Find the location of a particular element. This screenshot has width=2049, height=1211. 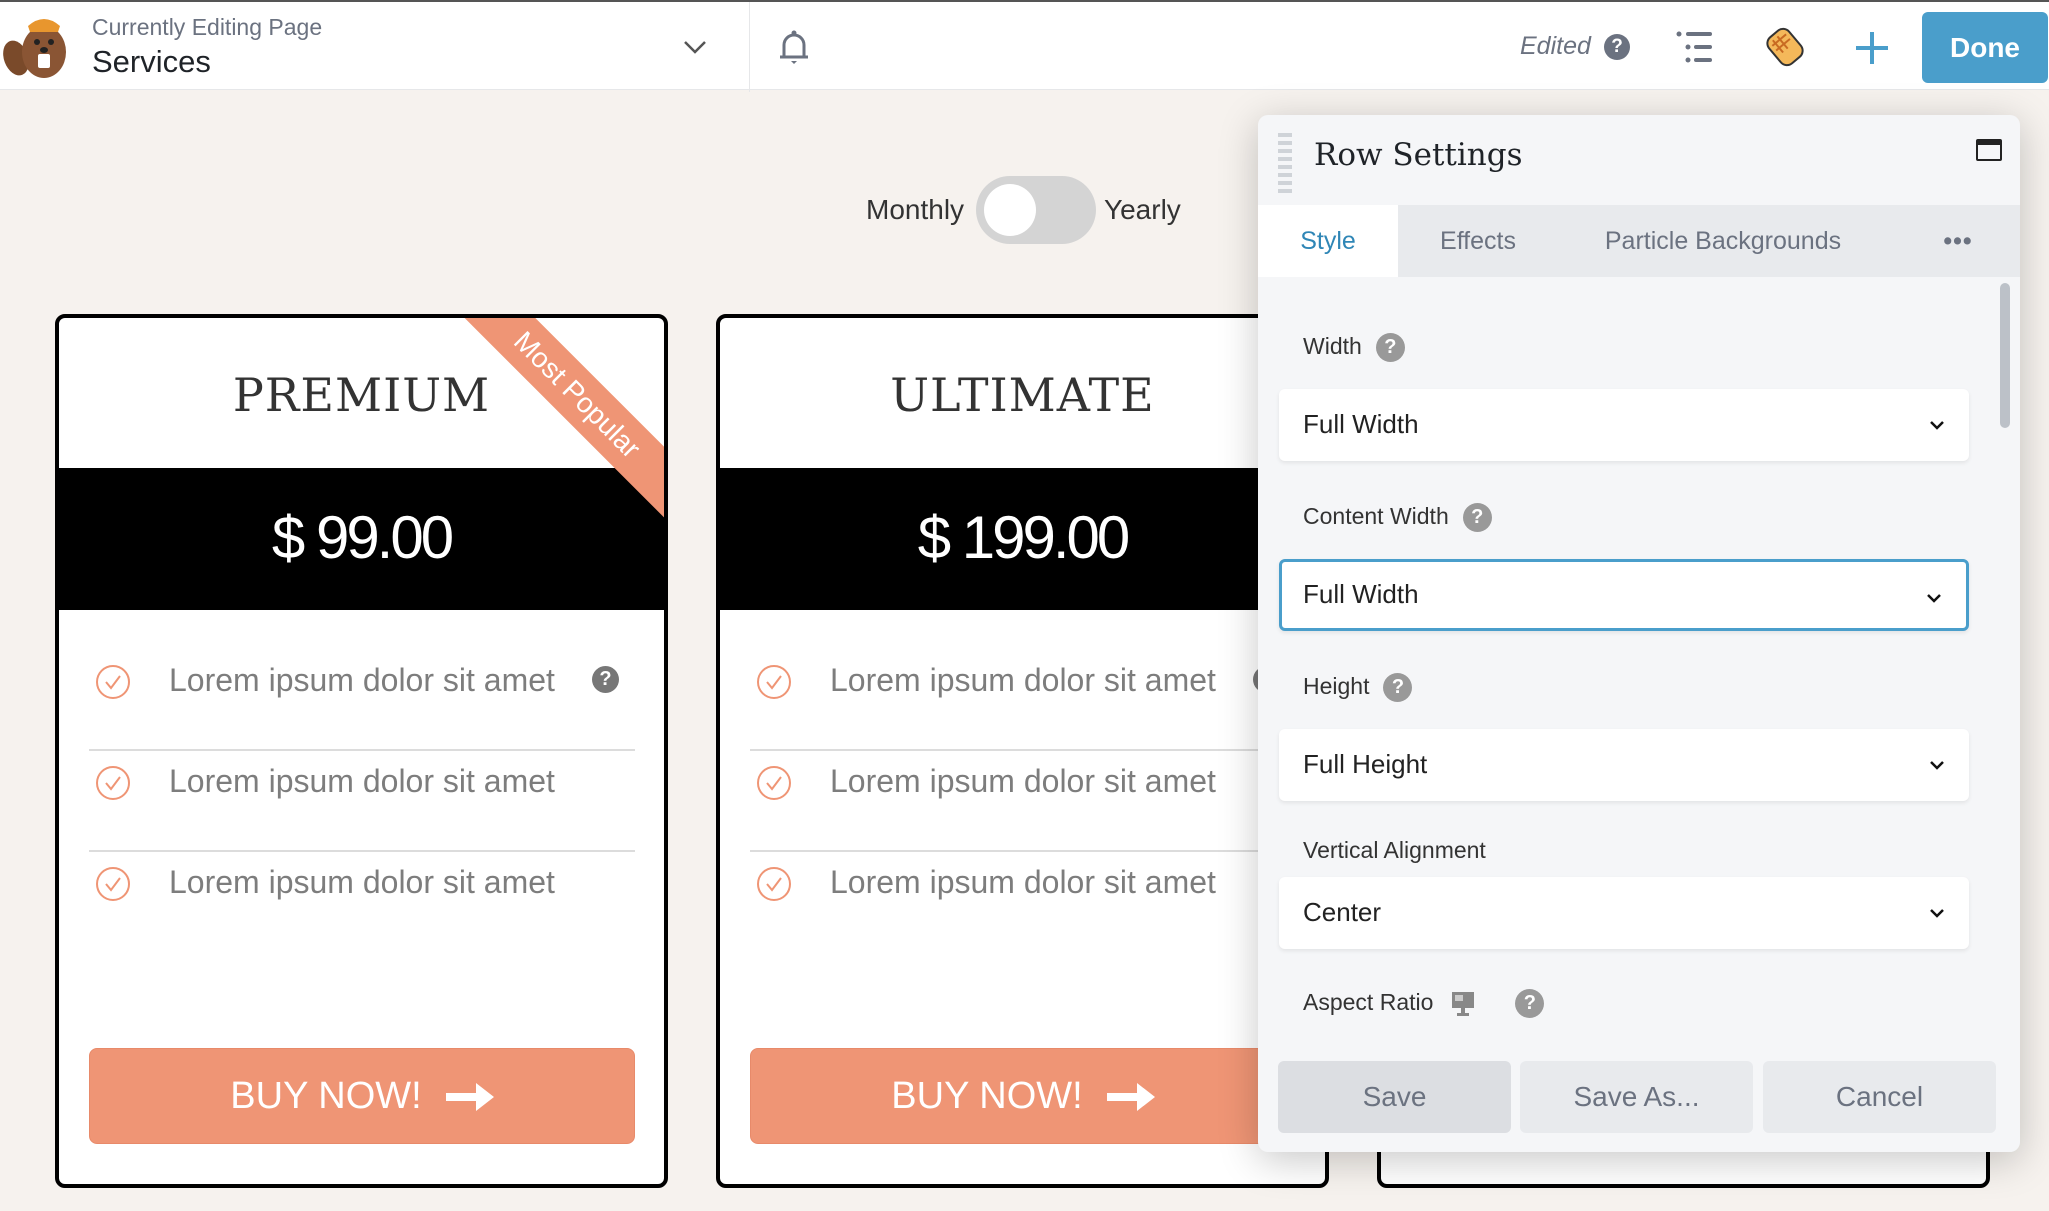

plan-price: $ 199.00 is located at coordinates (1024, 537).